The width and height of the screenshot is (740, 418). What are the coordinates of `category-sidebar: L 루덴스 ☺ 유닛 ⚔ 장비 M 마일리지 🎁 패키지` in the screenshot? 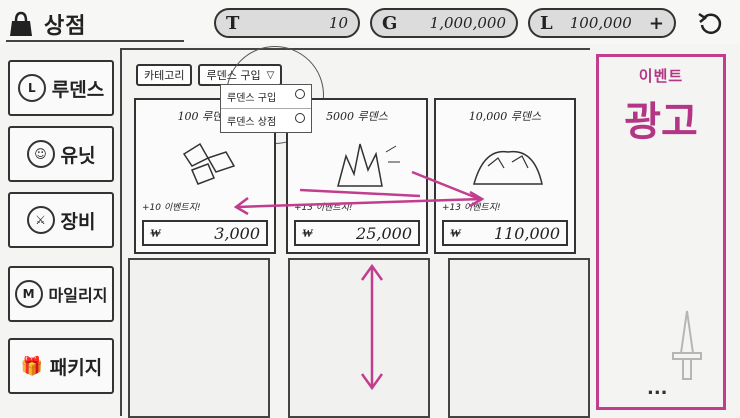 It's located at (57, 233).